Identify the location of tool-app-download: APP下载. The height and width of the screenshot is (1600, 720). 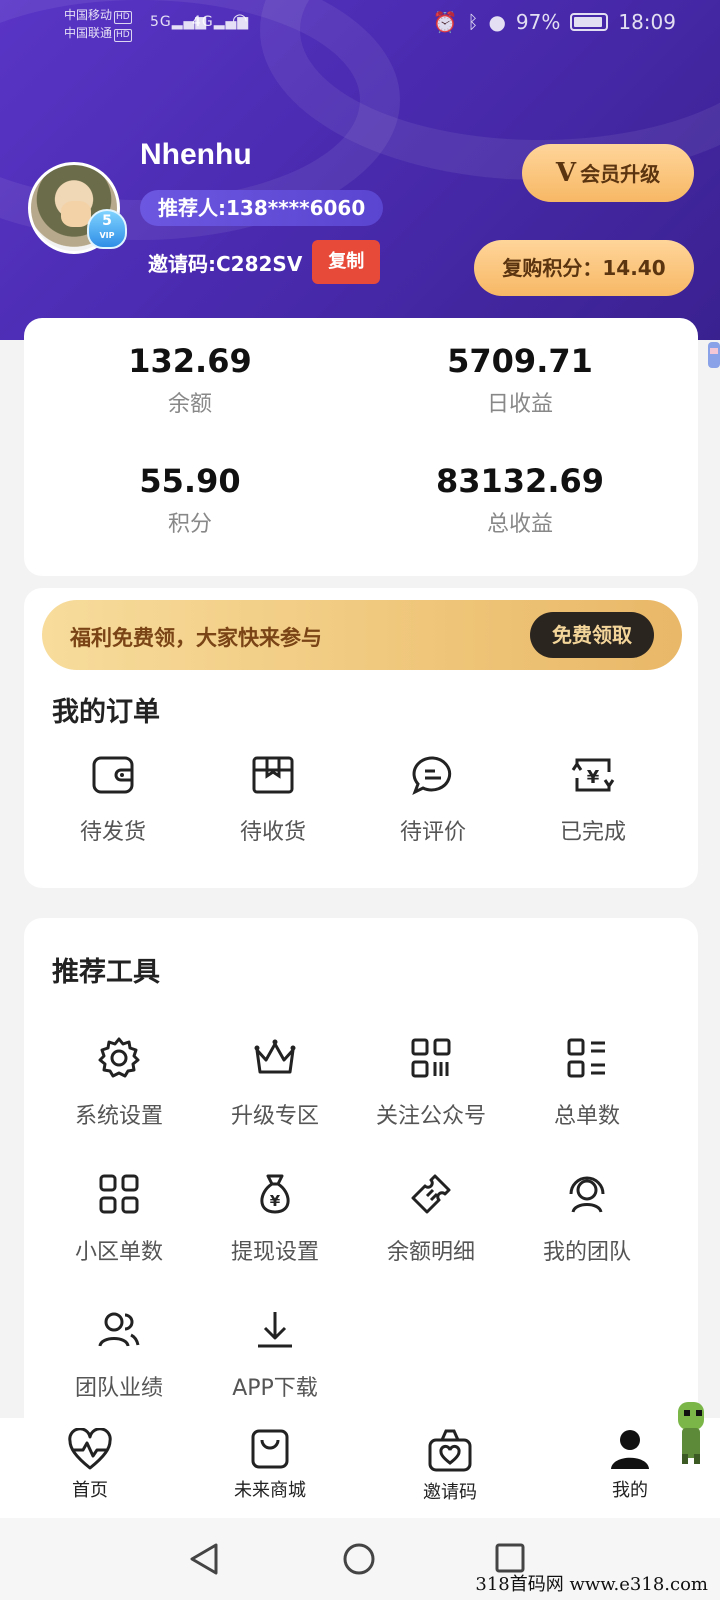
(275, 1355).